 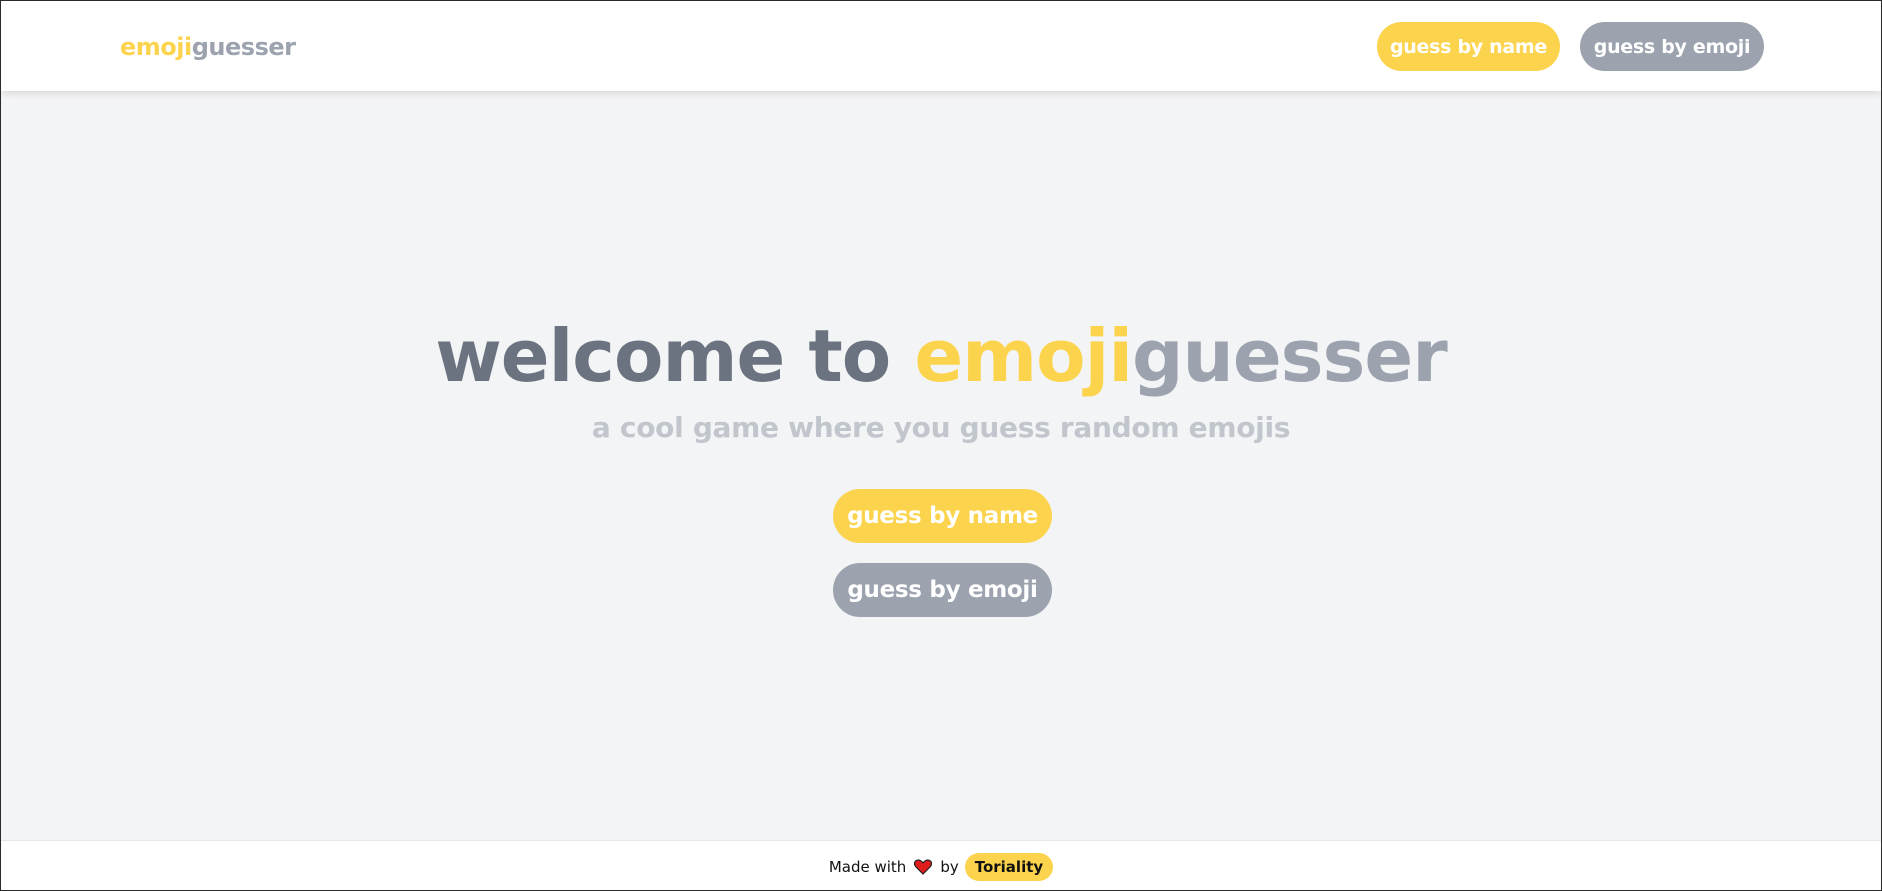 I want to click on nav-guess-by-emoji-button: guess by emoji, so click(x=1672, y=46).